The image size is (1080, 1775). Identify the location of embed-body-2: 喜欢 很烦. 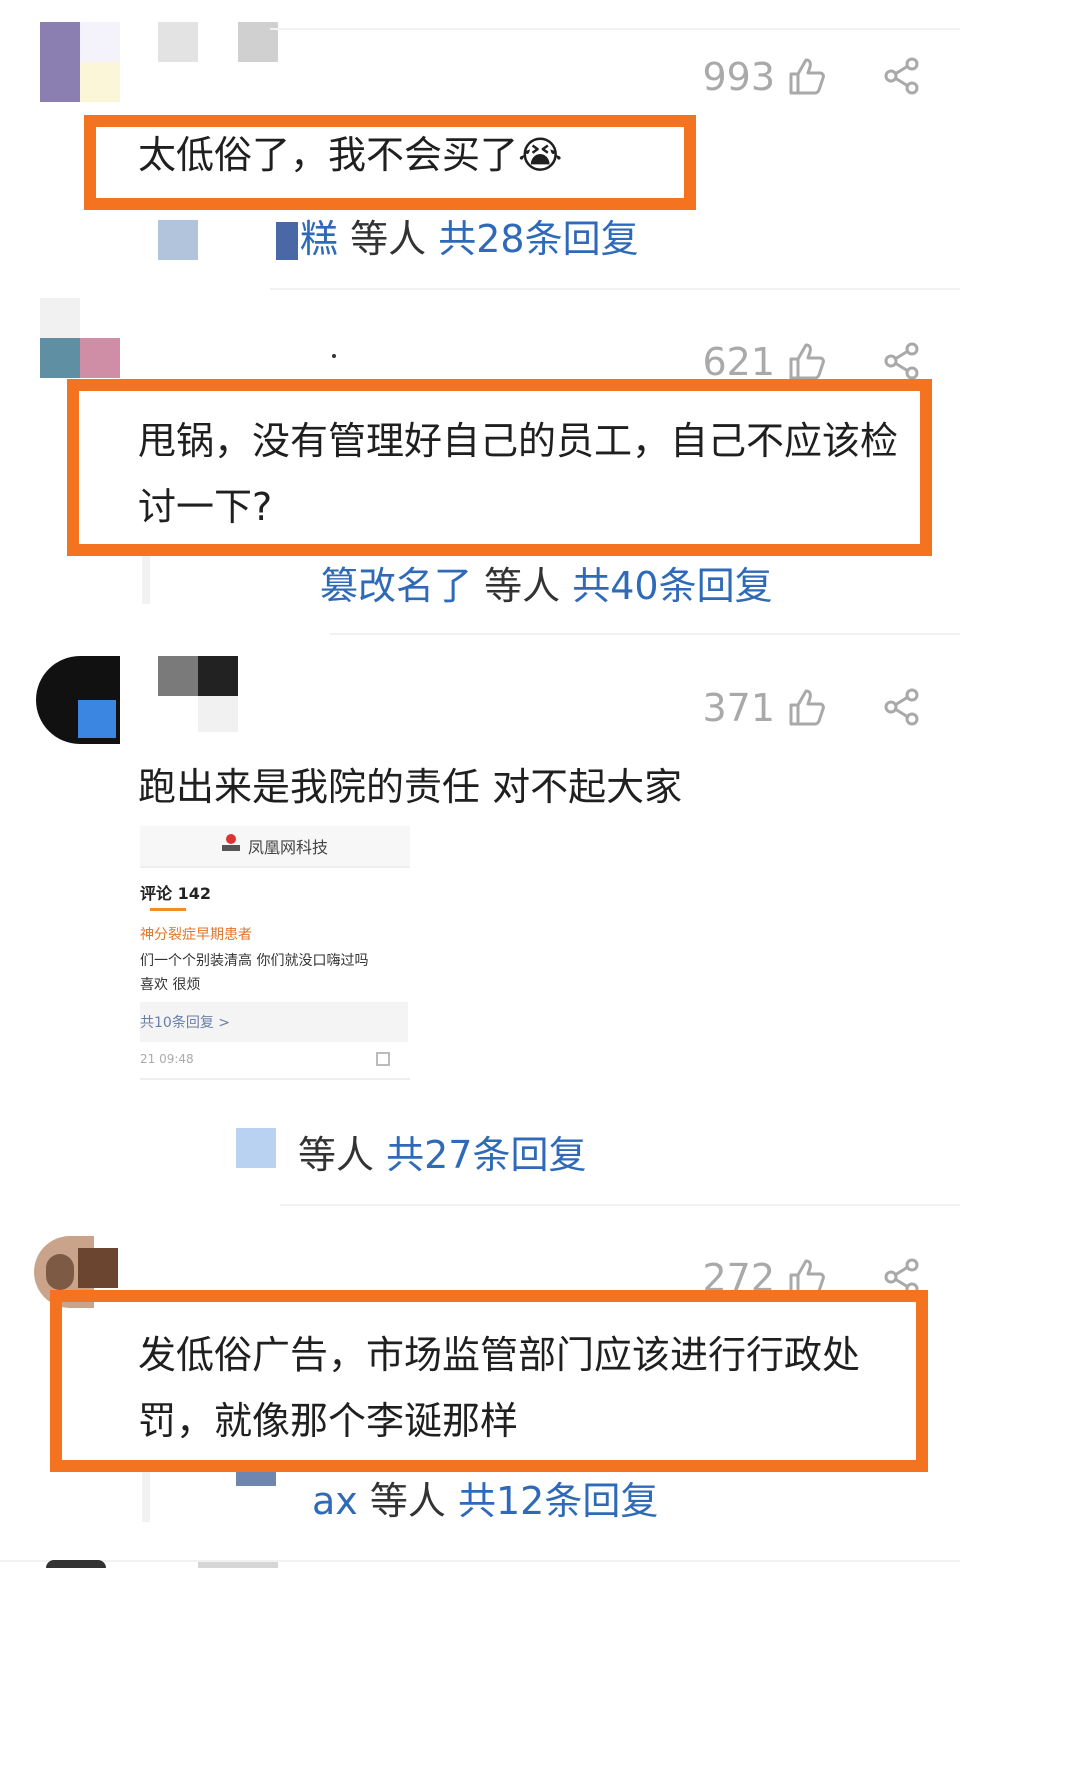
(170, 985).